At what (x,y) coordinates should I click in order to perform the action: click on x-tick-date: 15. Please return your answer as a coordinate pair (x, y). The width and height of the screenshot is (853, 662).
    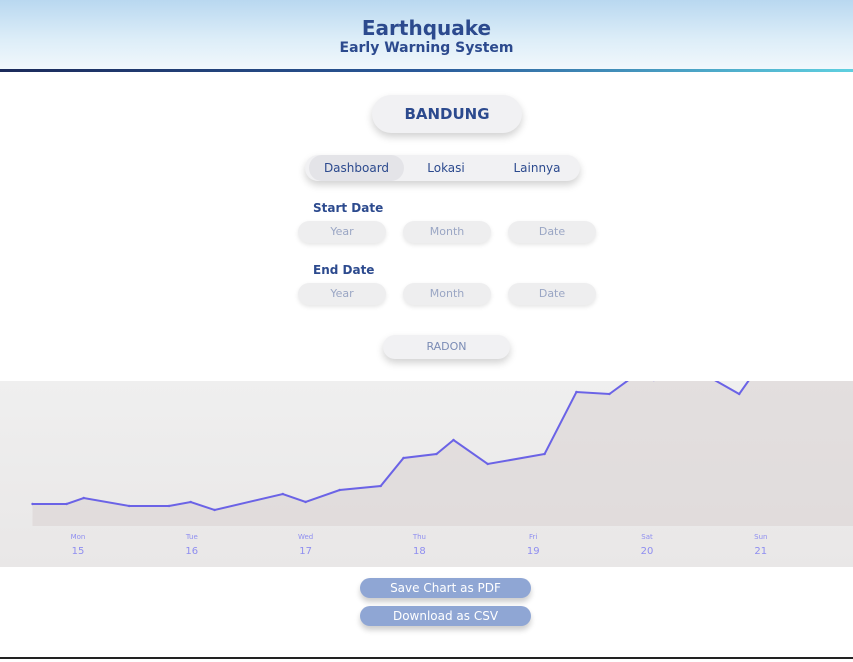
    Looking at the image, I should click on (78, 551).